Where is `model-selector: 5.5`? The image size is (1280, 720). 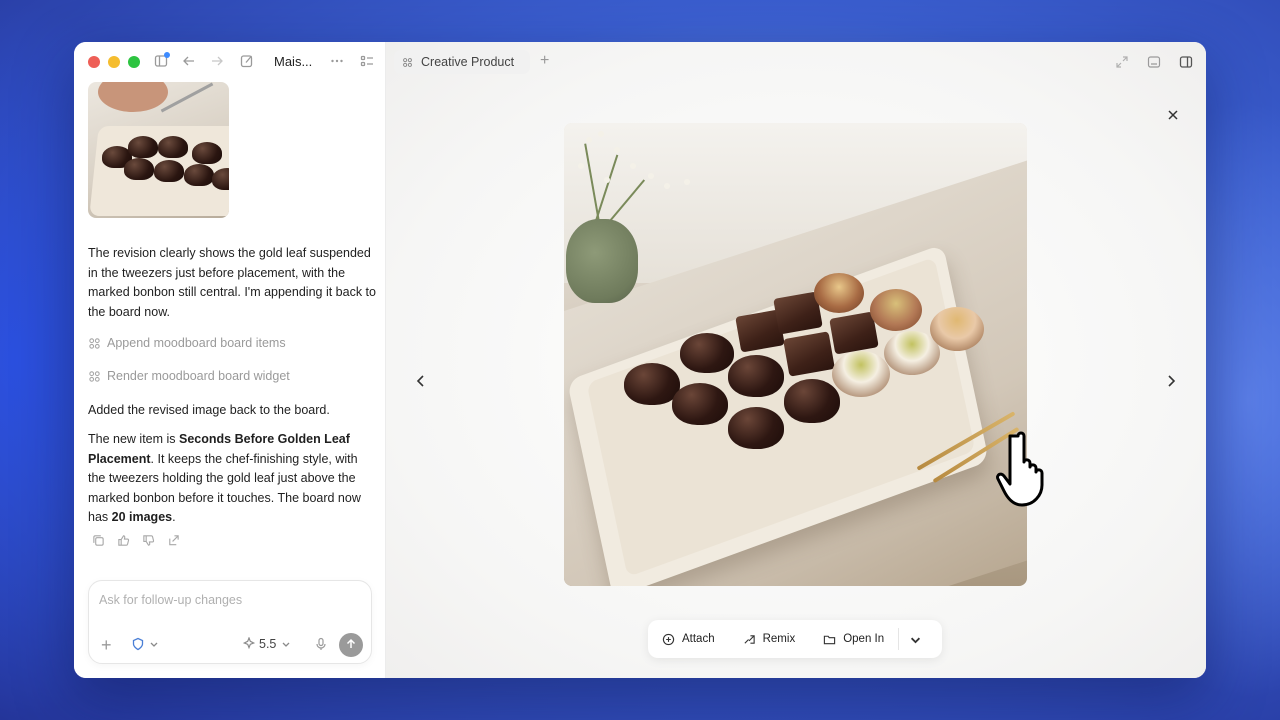 model-selector: 5.5 is located at coordinates (267, 644).